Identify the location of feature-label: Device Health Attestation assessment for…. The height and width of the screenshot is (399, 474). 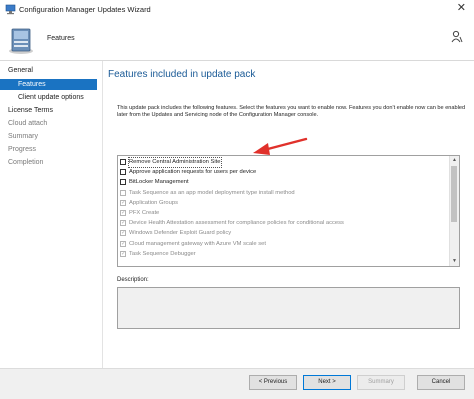
(236, 223).